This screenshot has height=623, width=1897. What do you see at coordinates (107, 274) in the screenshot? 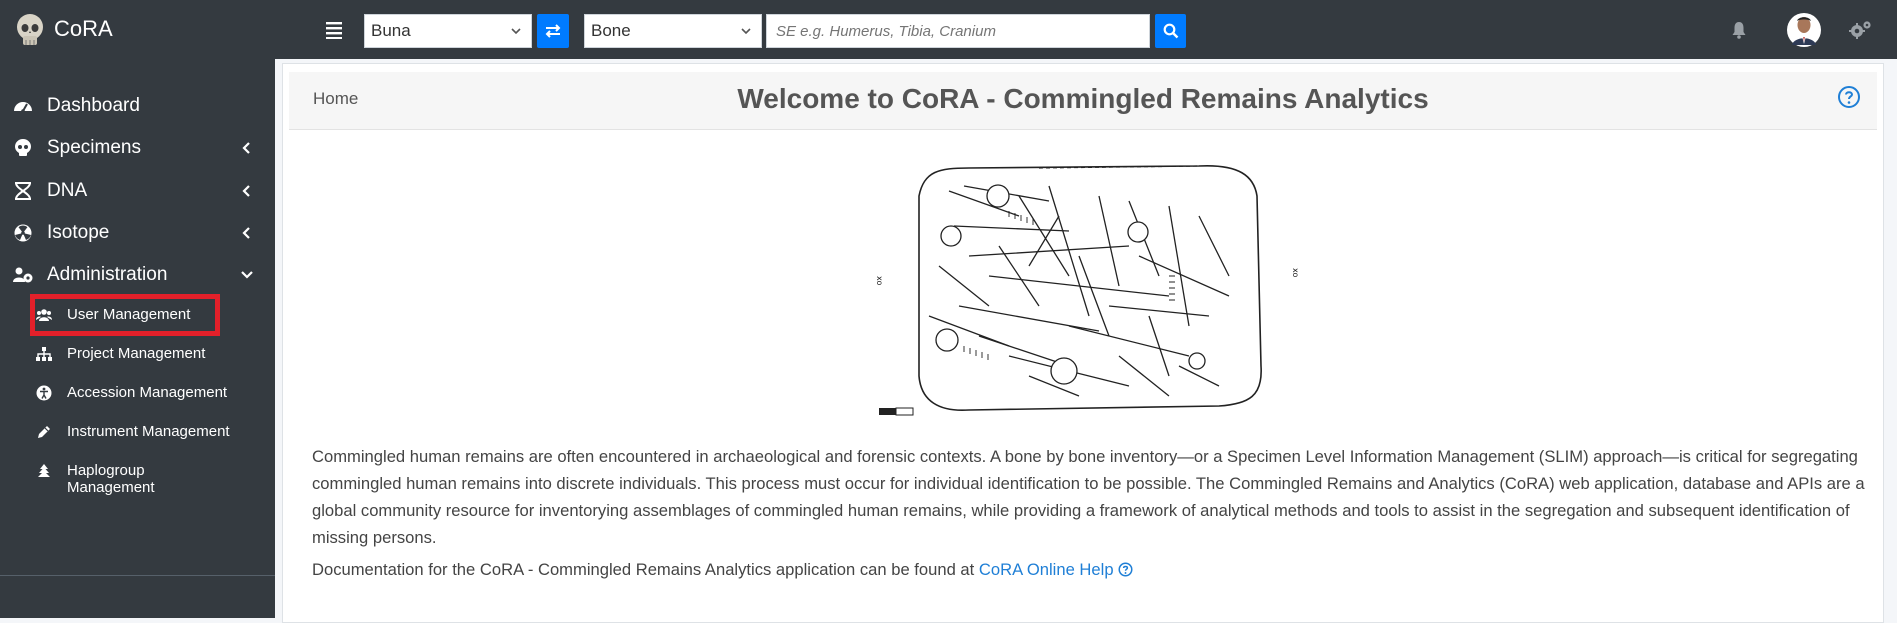
I see `sidebar-item-label: Administration` at bounding box center [107, 274].